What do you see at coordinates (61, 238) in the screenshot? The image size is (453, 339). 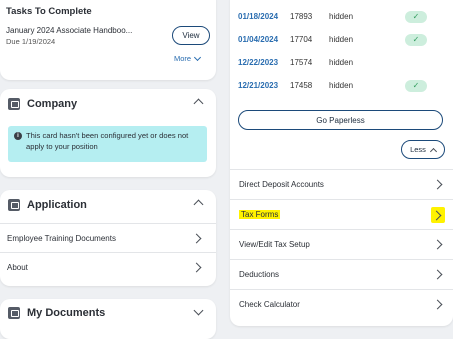 I see `application-item-label: Employee Training Documents` at bounding box center [61, 238].